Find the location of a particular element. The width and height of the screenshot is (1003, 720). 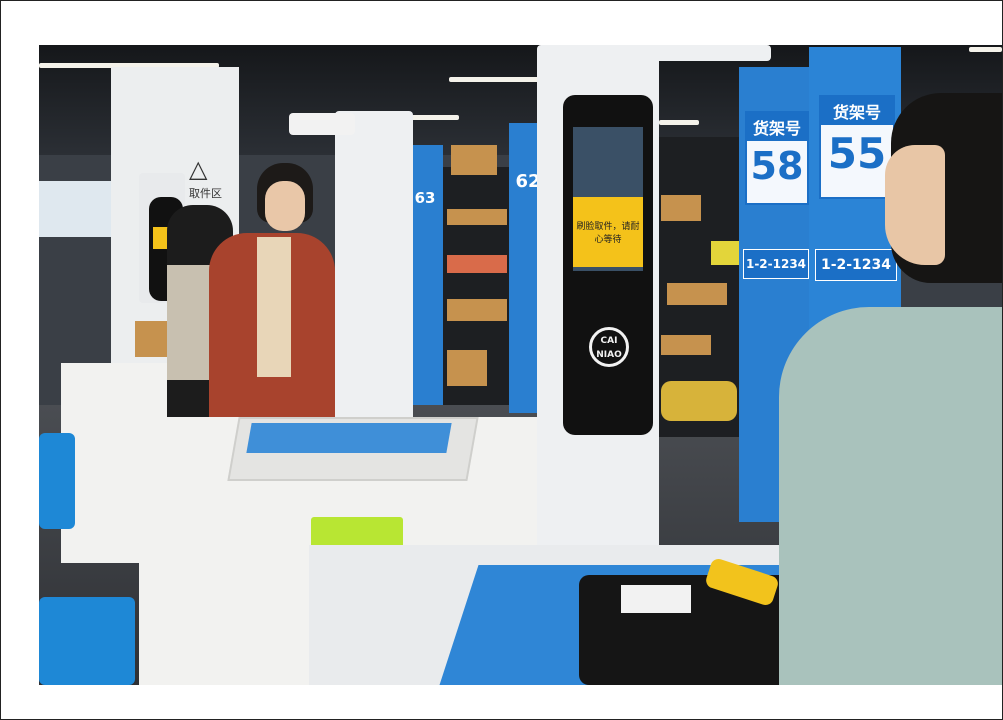

shelf-number: 63 is located at coordinates (425, 198).